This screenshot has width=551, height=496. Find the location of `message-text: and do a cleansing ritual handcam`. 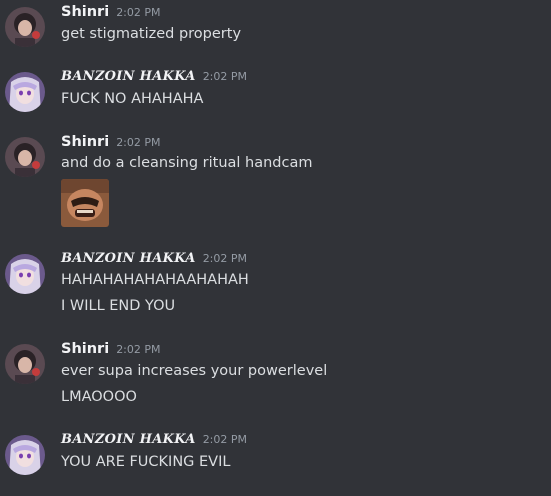

message-text: and do a cleansing ritual handcam is located at coordinates (187, 163).